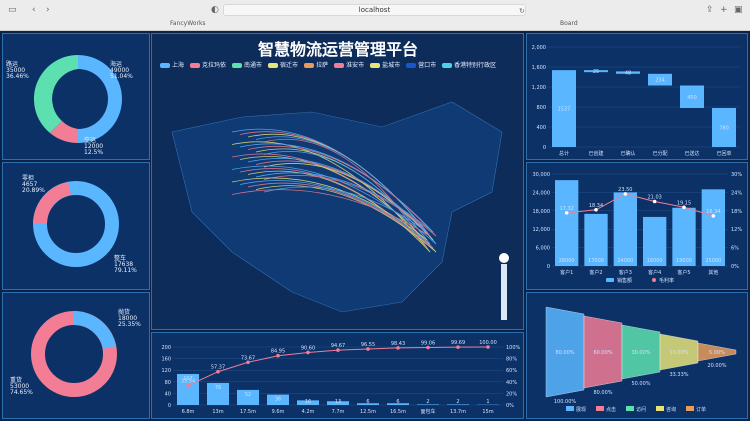 The image size is (750, 421). What do you see at coordinates (504, 292) in the screenshot?
I see `map-zoom-slider` at bounding box center [504, 292].